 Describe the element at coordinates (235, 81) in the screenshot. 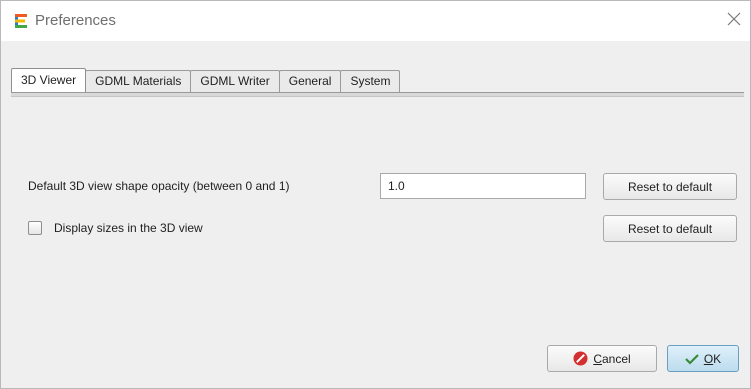

I see `tab-gdml-writer: GDML Writer` at that location.